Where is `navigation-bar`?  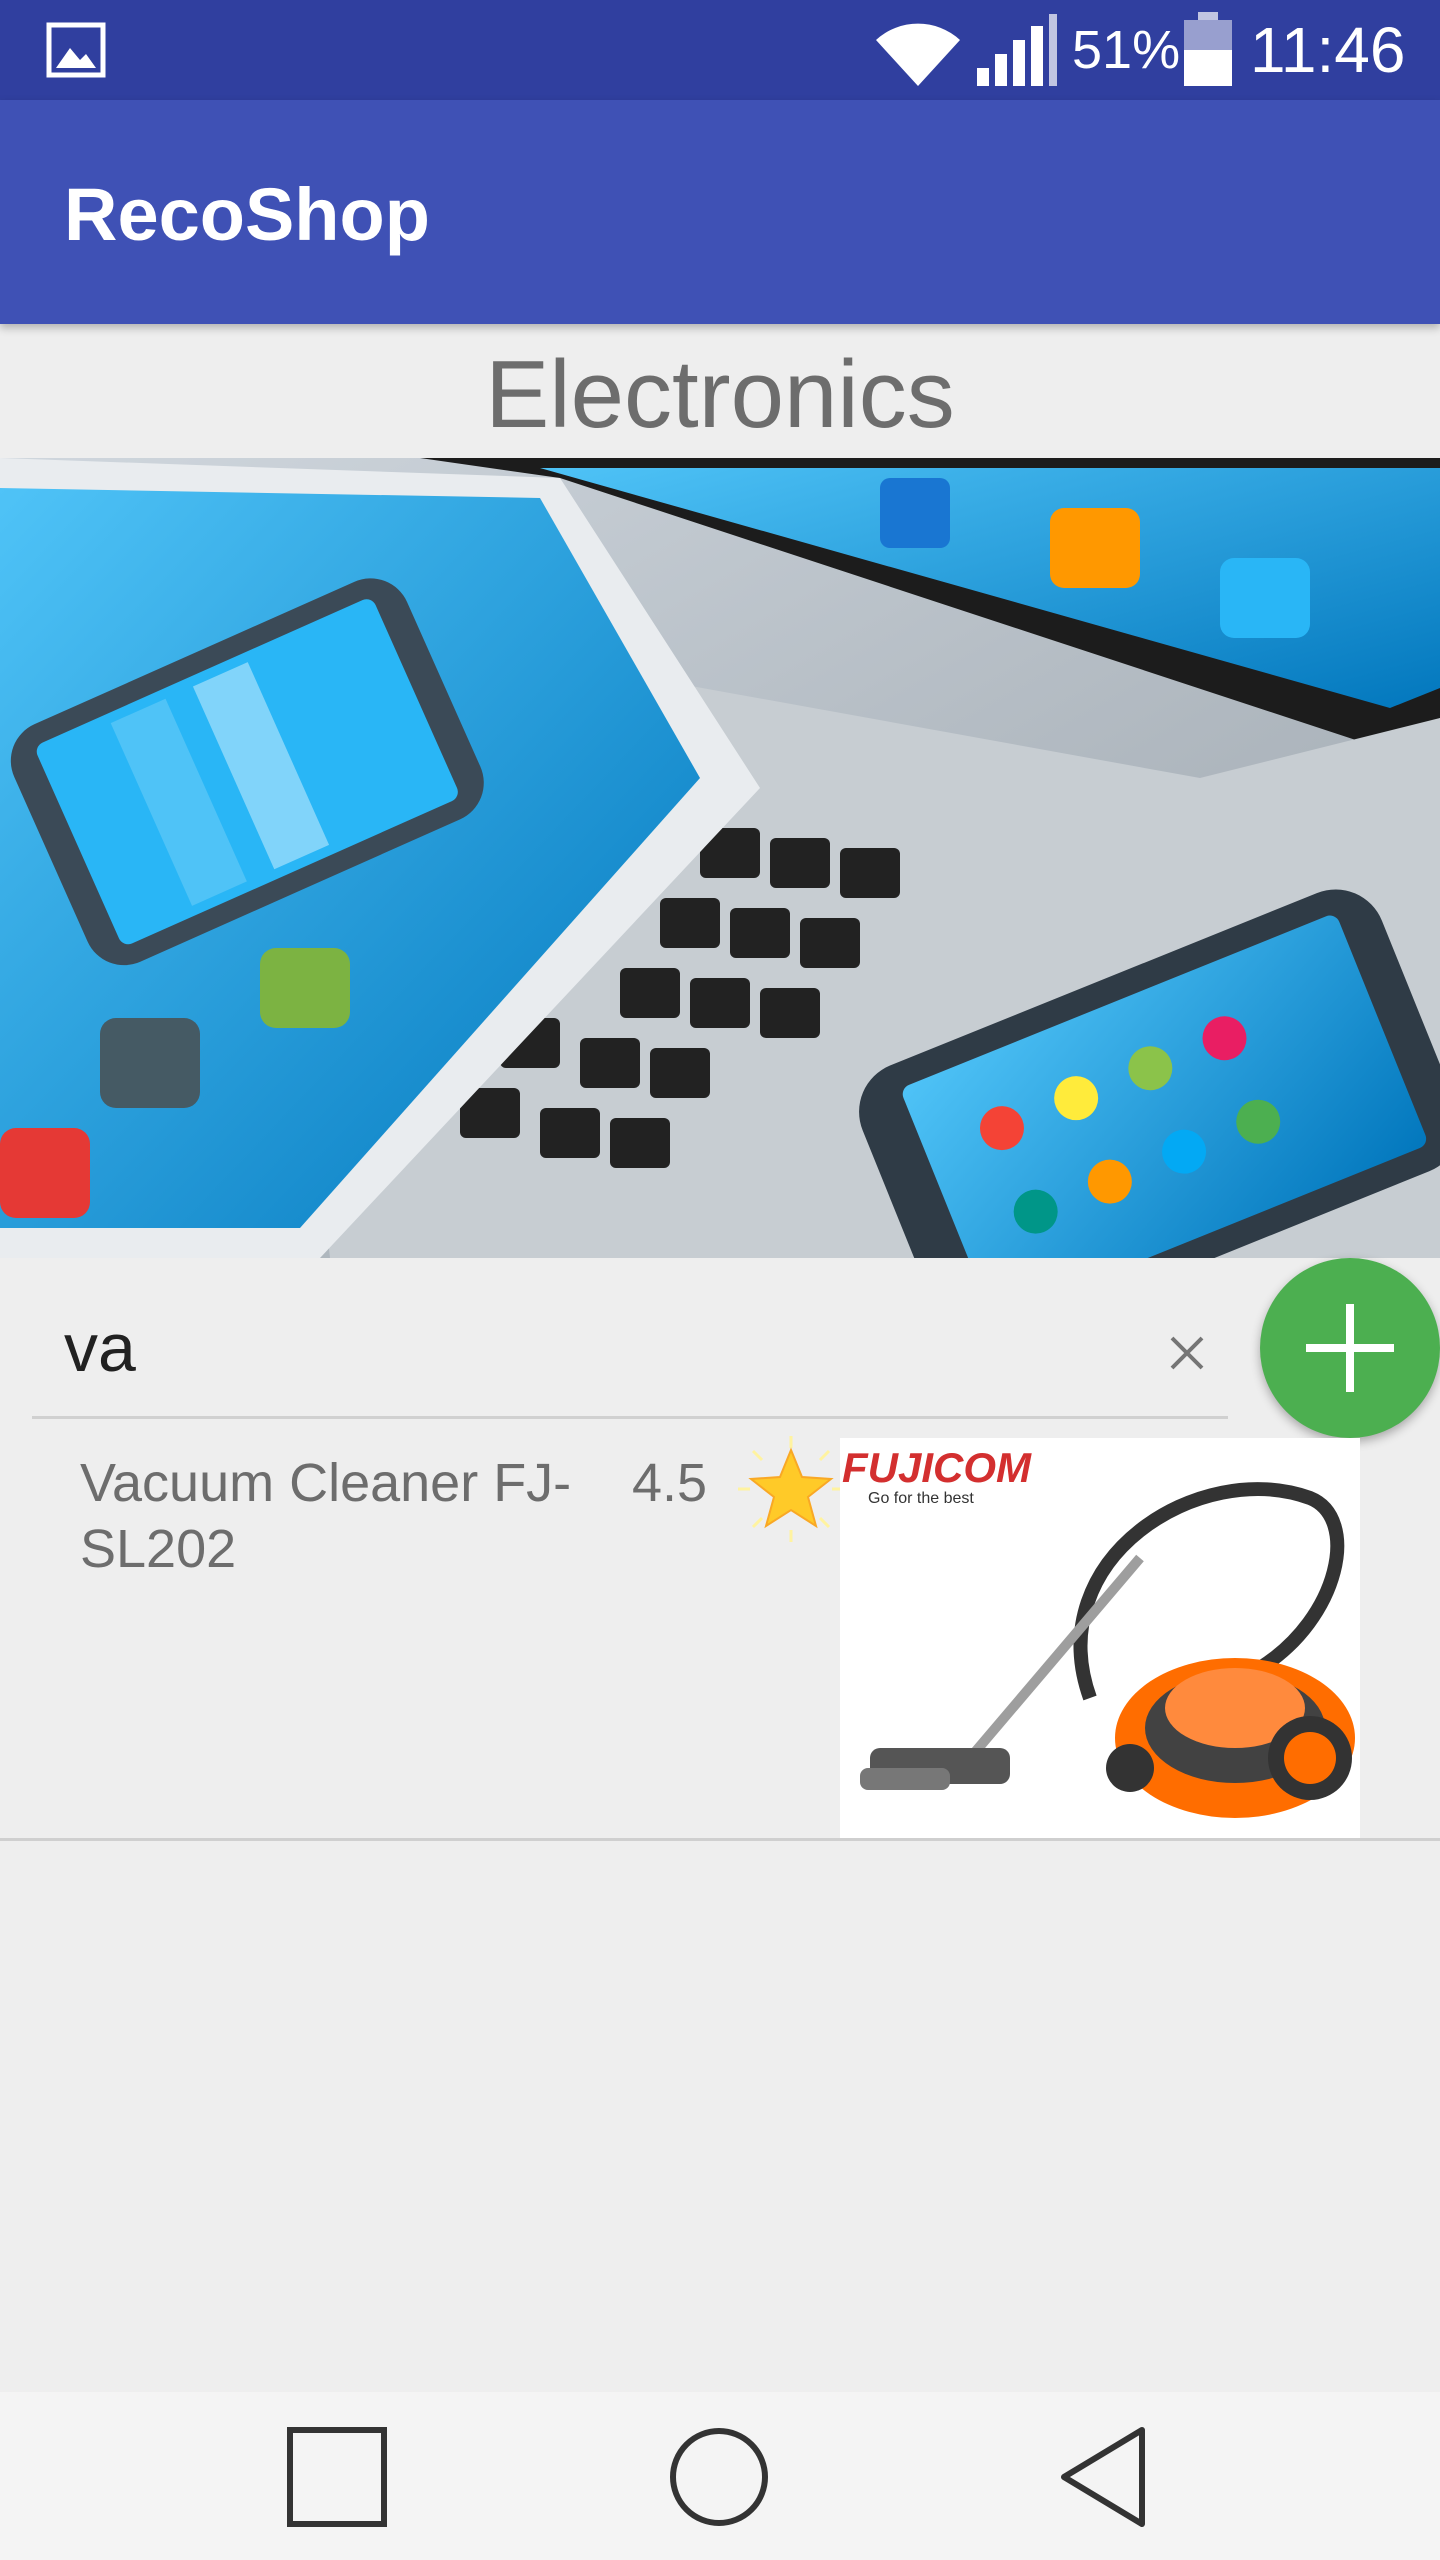
navigation-bar is located at coordinates (720, 2476).